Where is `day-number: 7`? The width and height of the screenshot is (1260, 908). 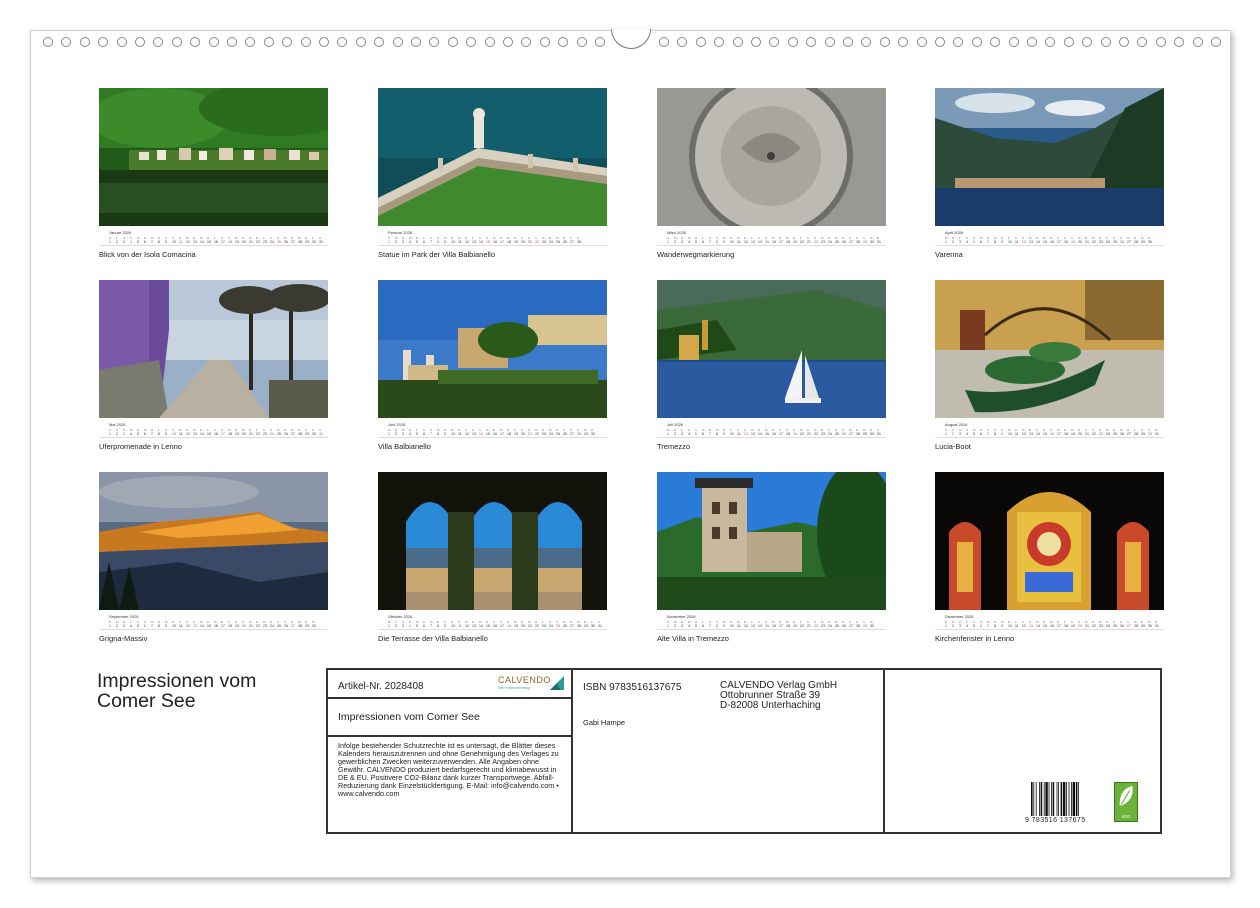 day-number: 7 is located at coordinates (431, 434).